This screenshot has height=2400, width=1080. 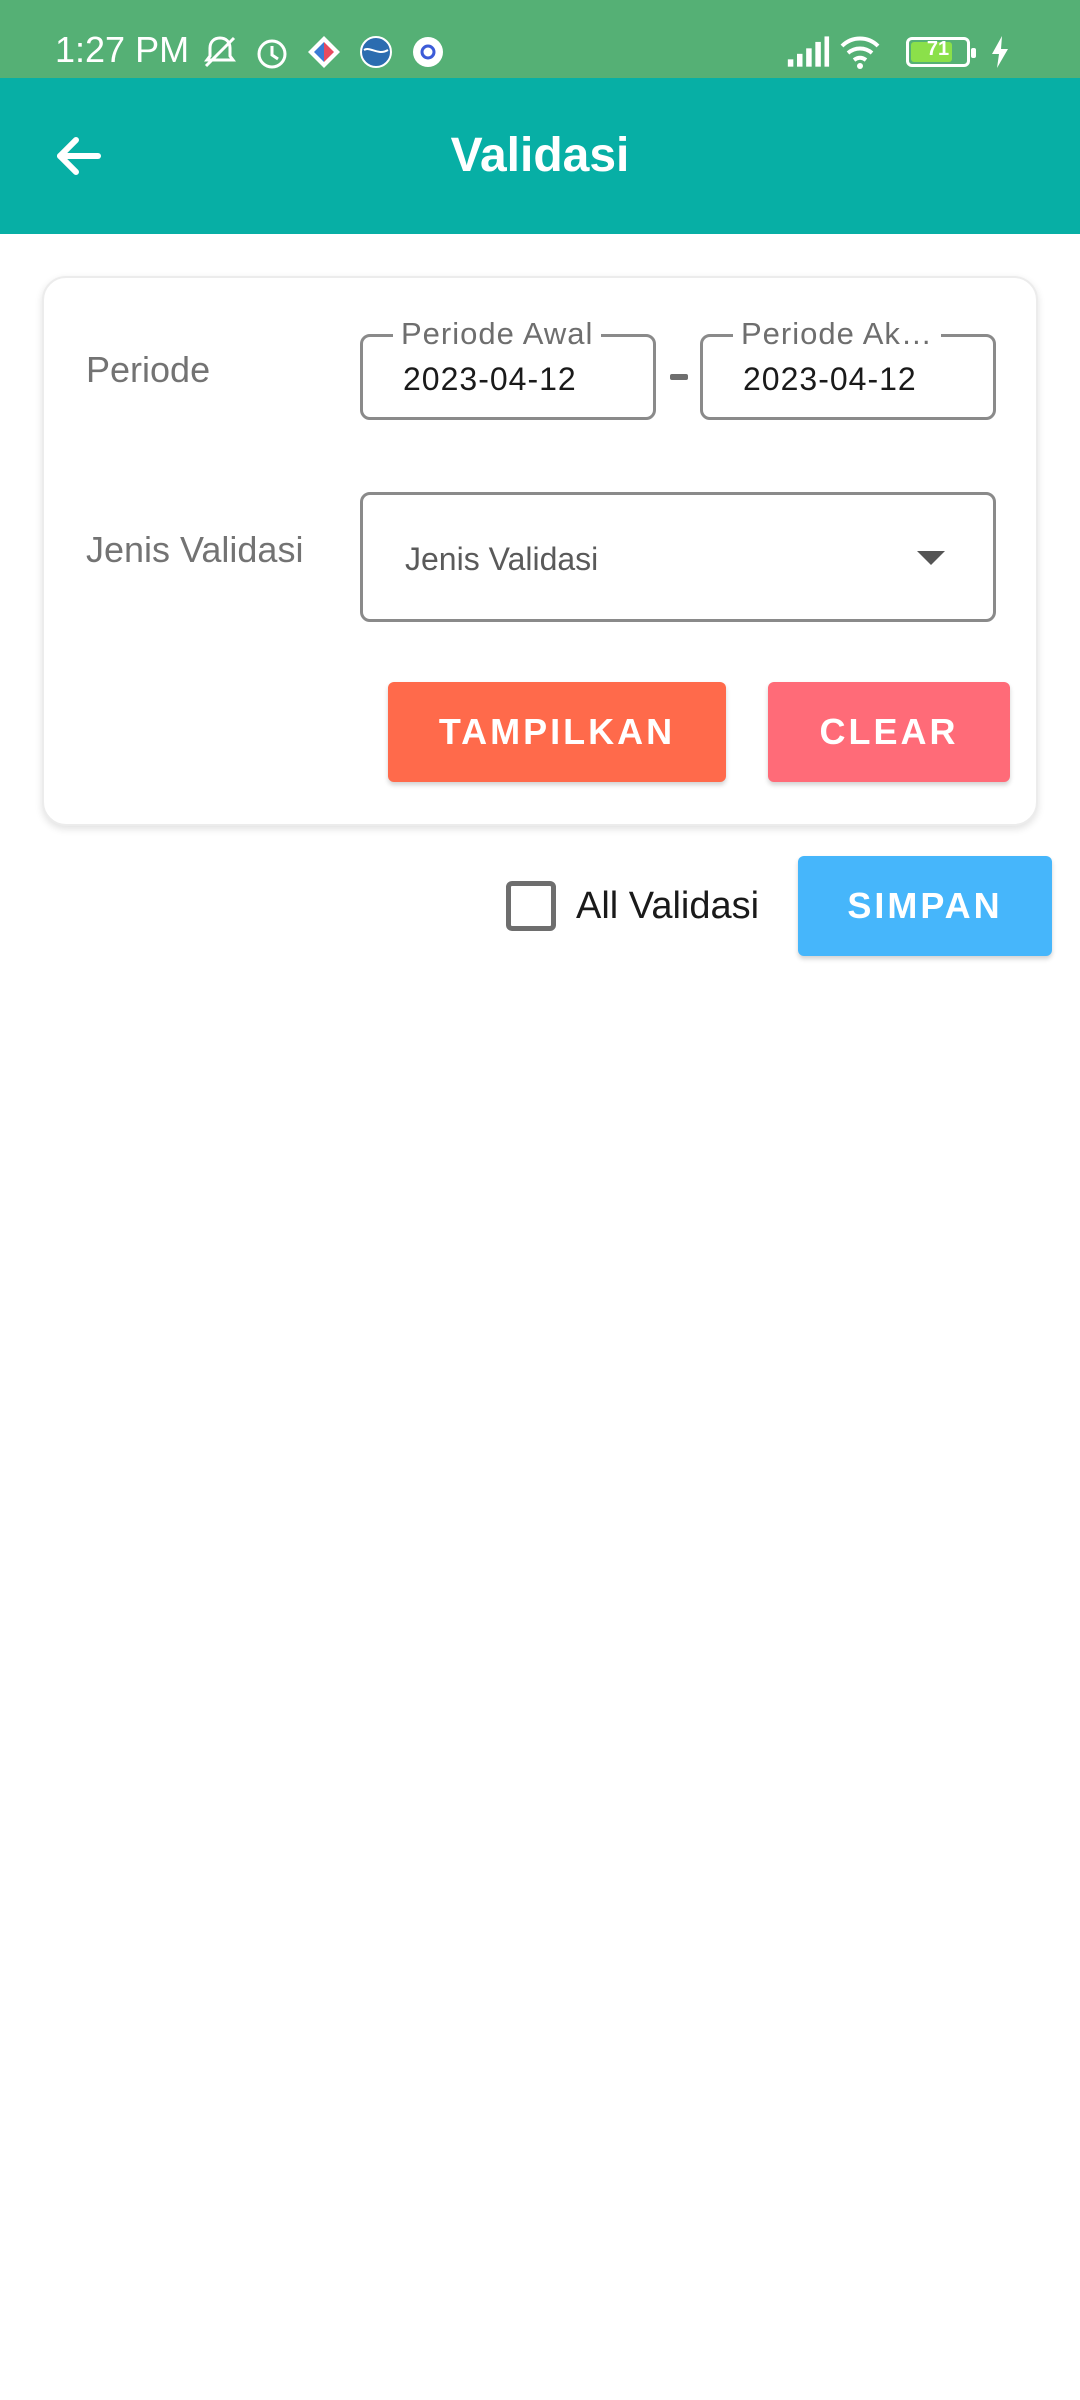 I want to click on dropdown-arrow-icon, so click(x=931, y=558).